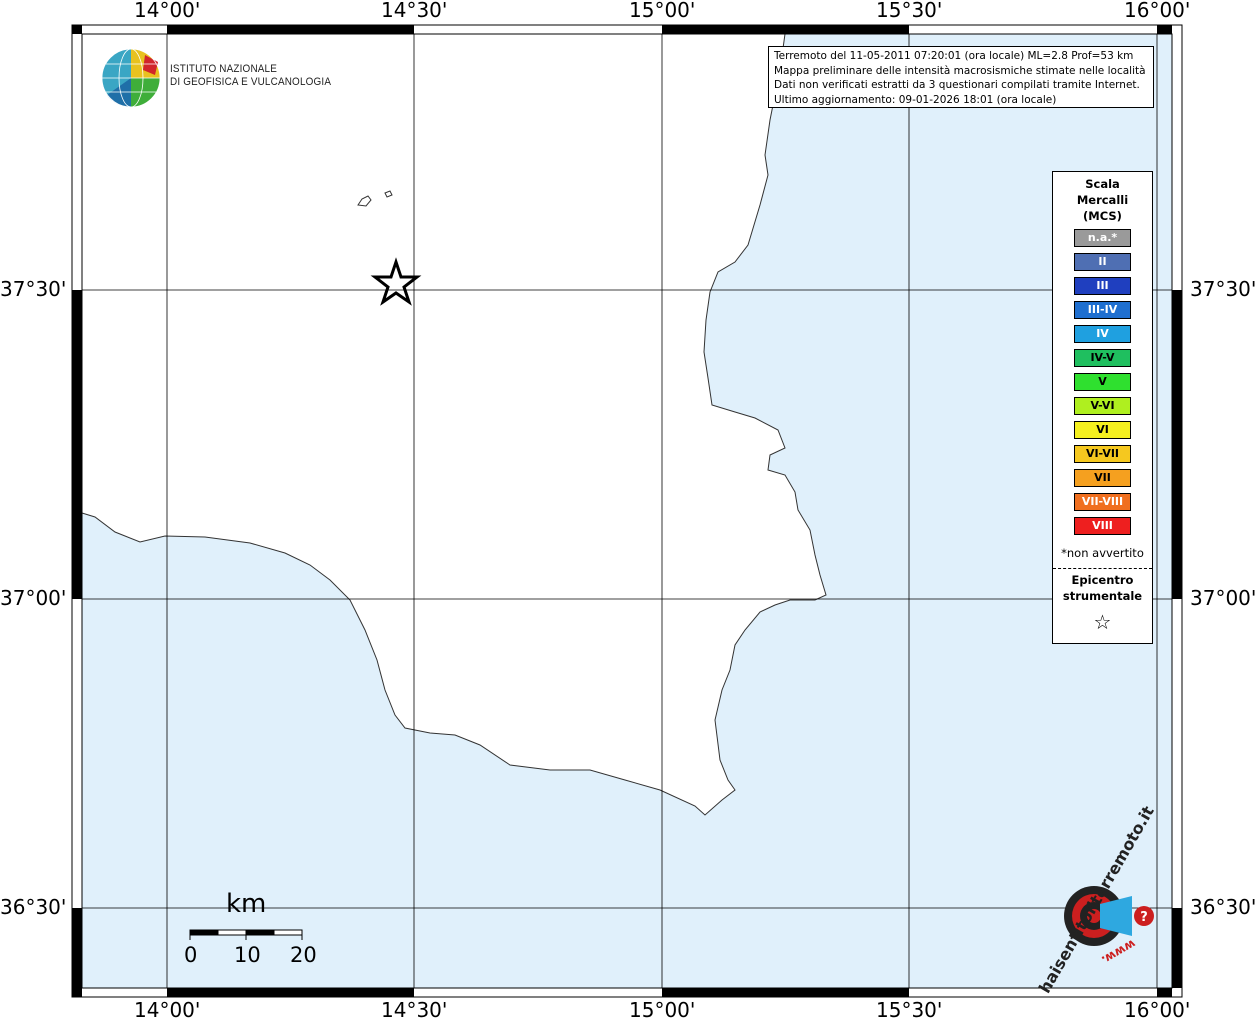 This screenshot has width=1255, height=1024. I want to click on lon-label-bottom-14-00: 14°00', so click(167, 1010).